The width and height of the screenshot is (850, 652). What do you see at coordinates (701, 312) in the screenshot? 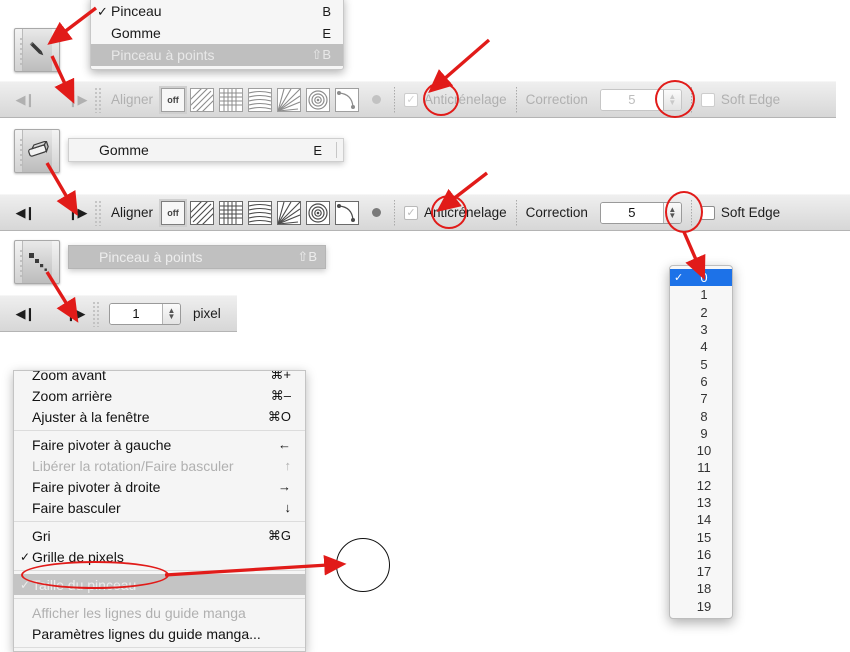
I see `dropdown-option-2: 2` at bounding box center [701, 312].